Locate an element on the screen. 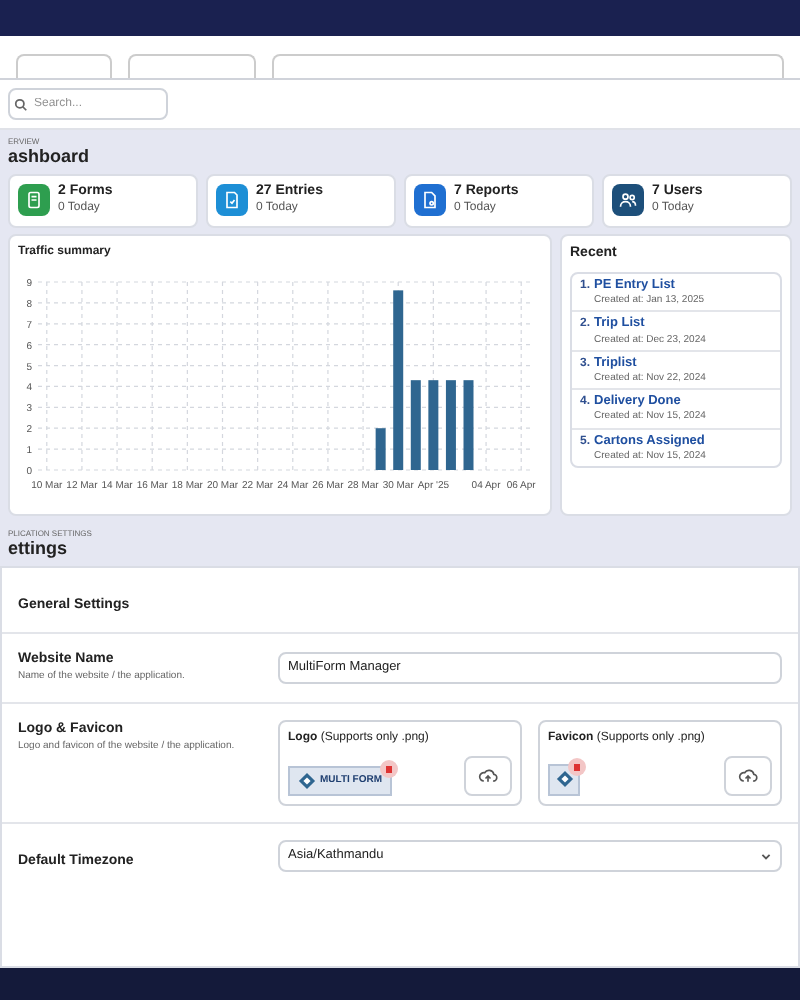 This screenshot has width=800, height=1000. search-icon is located at coordinates (21, 104).